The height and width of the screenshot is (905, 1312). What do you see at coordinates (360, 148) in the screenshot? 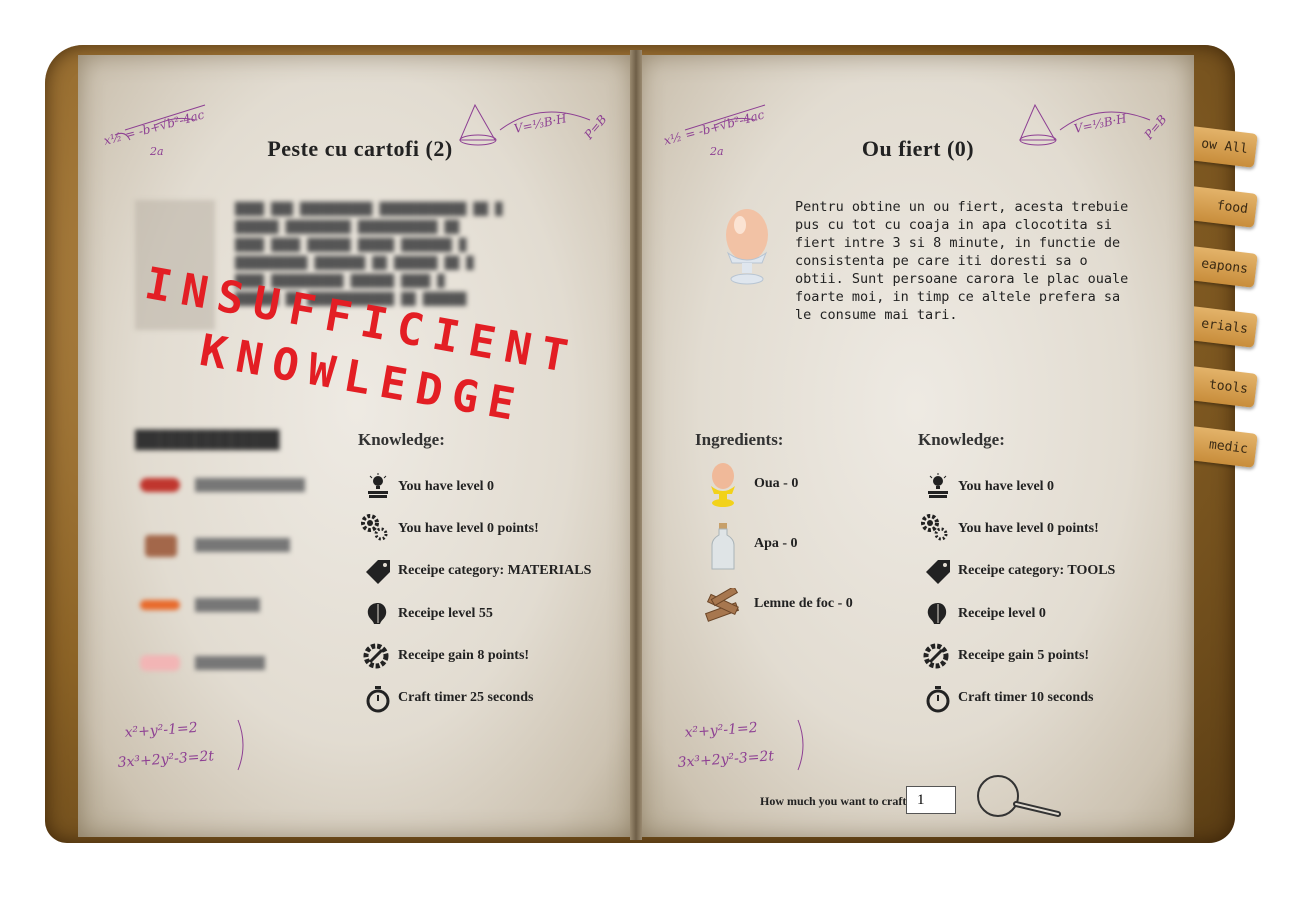
I see `left-recipe-title: Peste cu cartofi (2)` at bounding box center [360, 148].